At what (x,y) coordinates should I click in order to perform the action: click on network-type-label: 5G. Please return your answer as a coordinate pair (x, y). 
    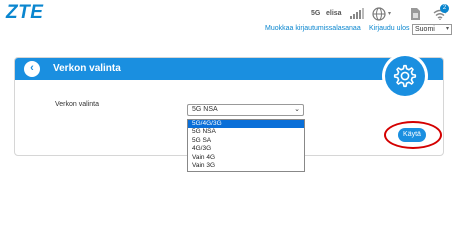
    Looking at the image, I should click on (316, 13).